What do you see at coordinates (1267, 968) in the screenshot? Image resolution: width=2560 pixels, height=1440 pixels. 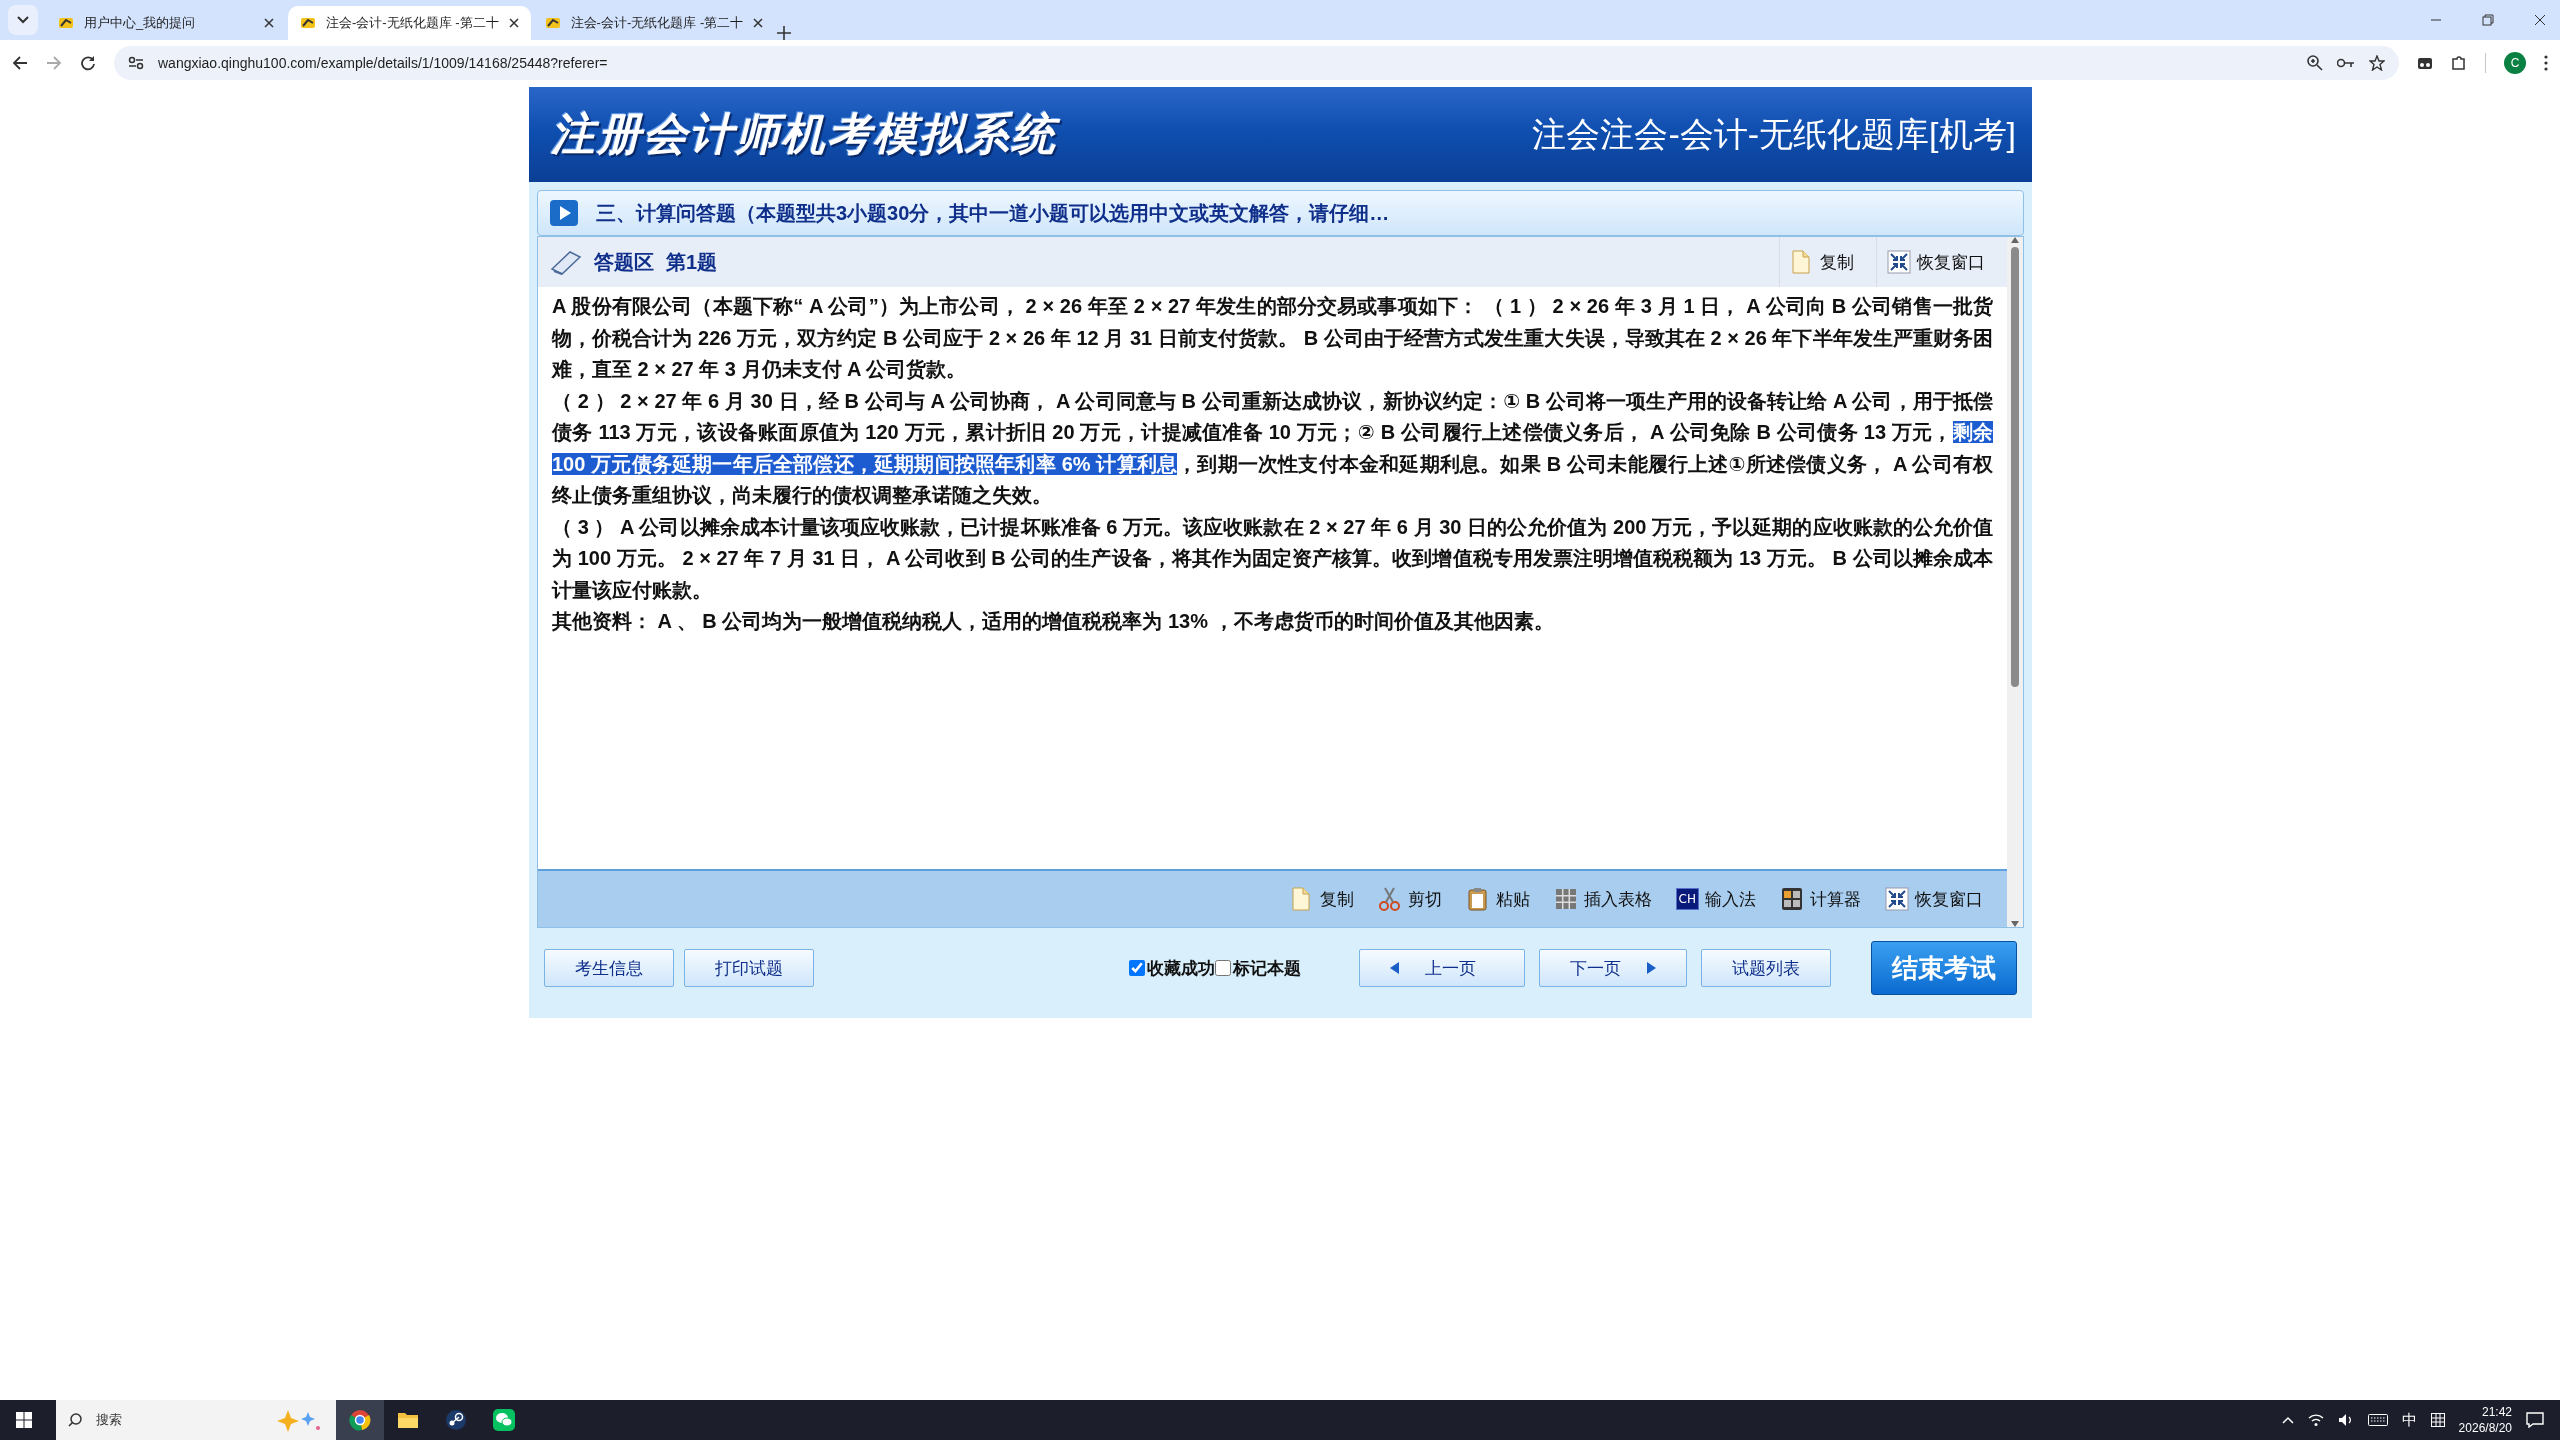 I see `checkbox-label: 标记本题` at bounding box center [1267, 968].